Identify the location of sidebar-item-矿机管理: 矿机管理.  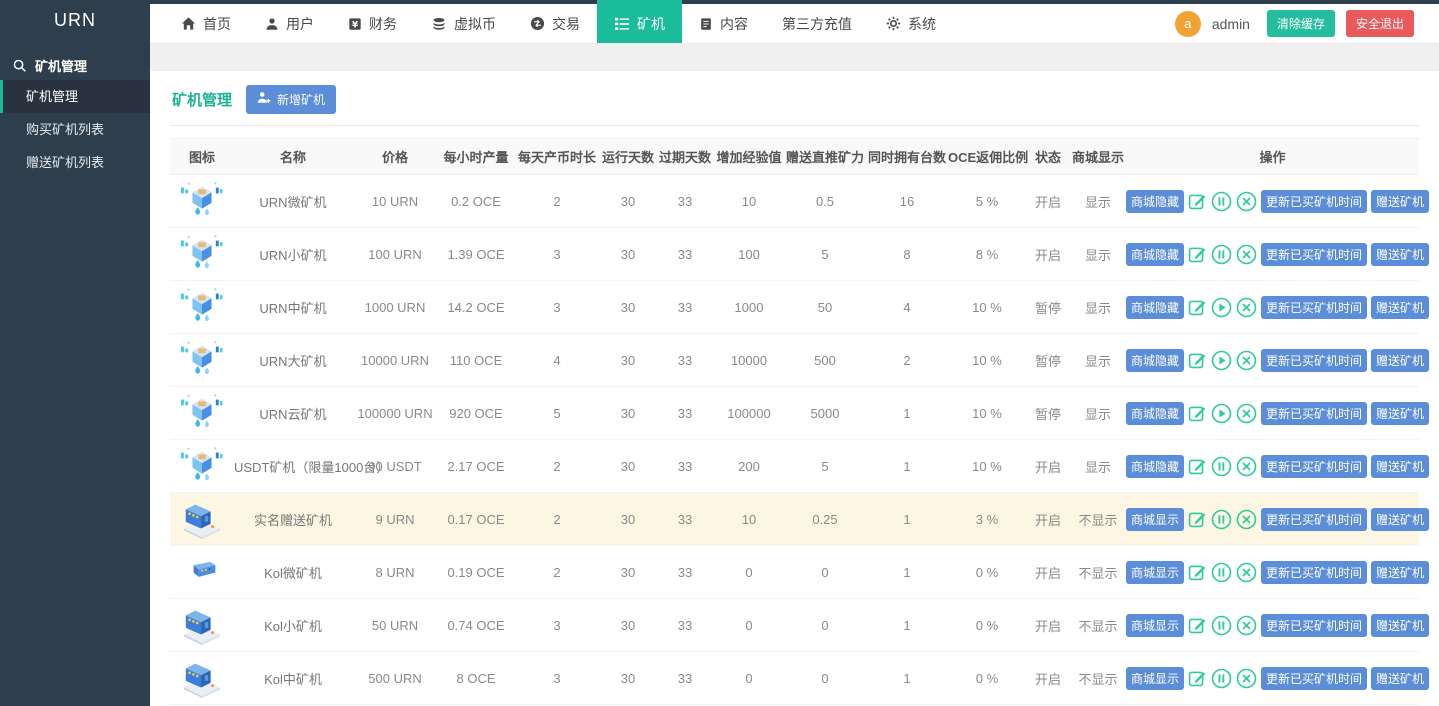
(75, 96).